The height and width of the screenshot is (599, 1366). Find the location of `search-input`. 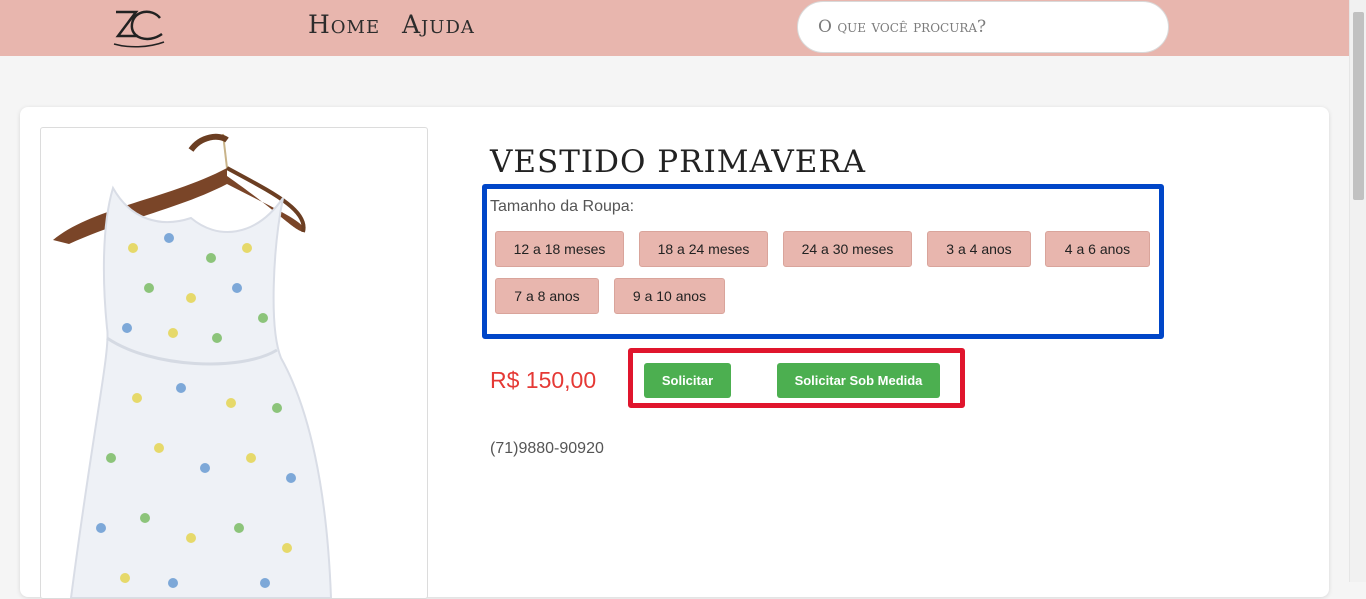

search-input is located at coordinates (983, 27).